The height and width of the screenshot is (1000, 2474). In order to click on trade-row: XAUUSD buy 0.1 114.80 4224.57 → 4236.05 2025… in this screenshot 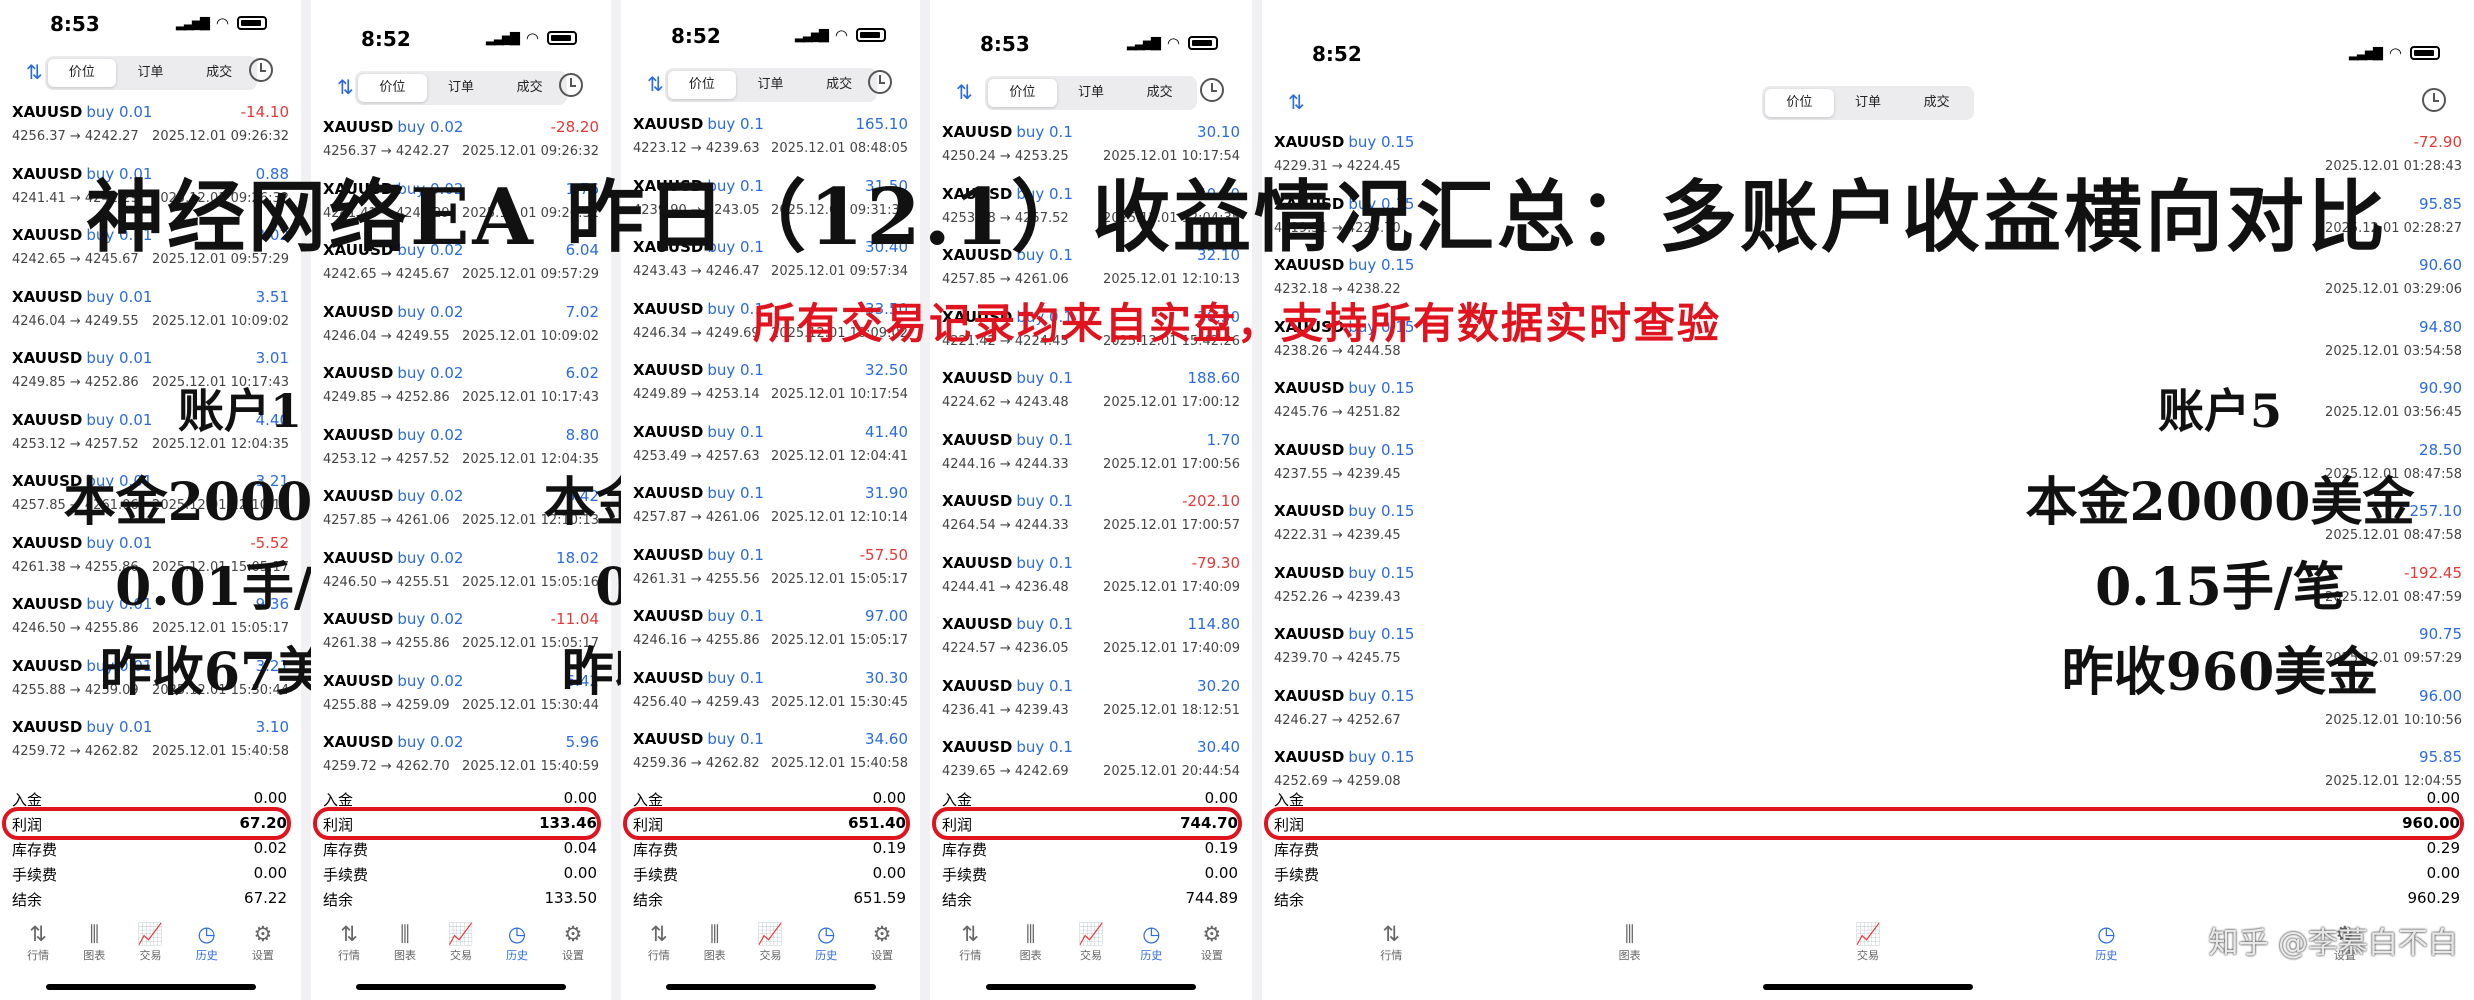, I will do `click(1091, 640)`.